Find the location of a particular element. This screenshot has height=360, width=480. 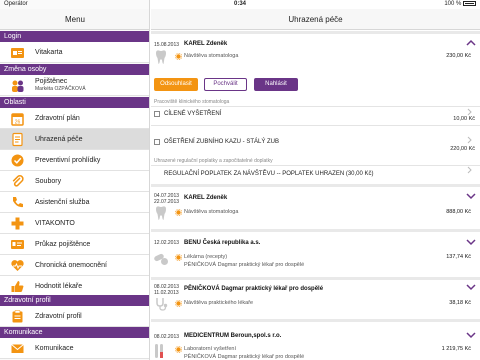

reject-button: Odsouhlasit is located at coordinates (176, 84).